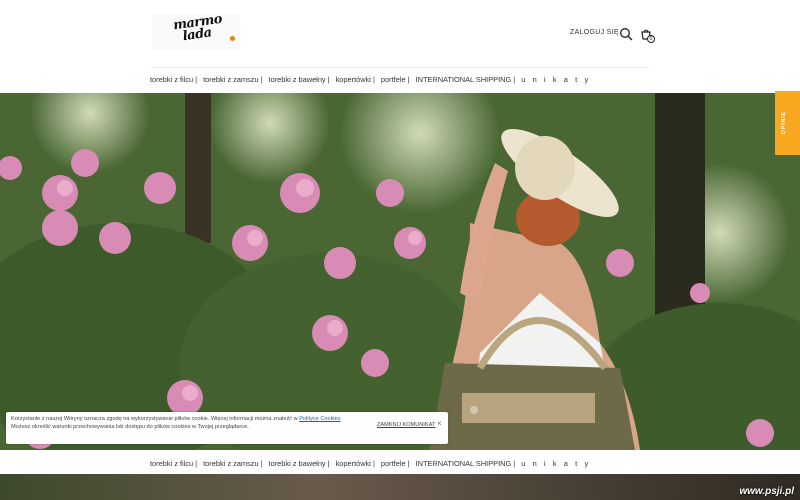  What do you see at coordinates (556, 79) in the screenshot?
I see `nav-item-unique: u n i k a t y` at bounding box center [556, 79].